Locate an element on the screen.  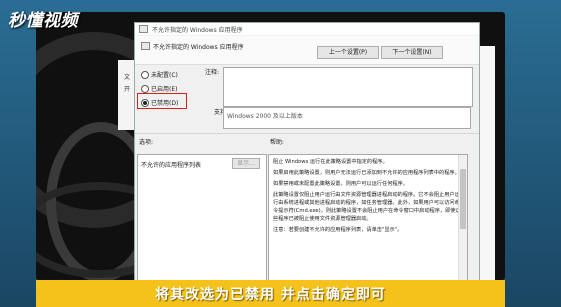
dialog-title: 不允许指定的 Windows 应用程序 is located at coordinates (197, 30).